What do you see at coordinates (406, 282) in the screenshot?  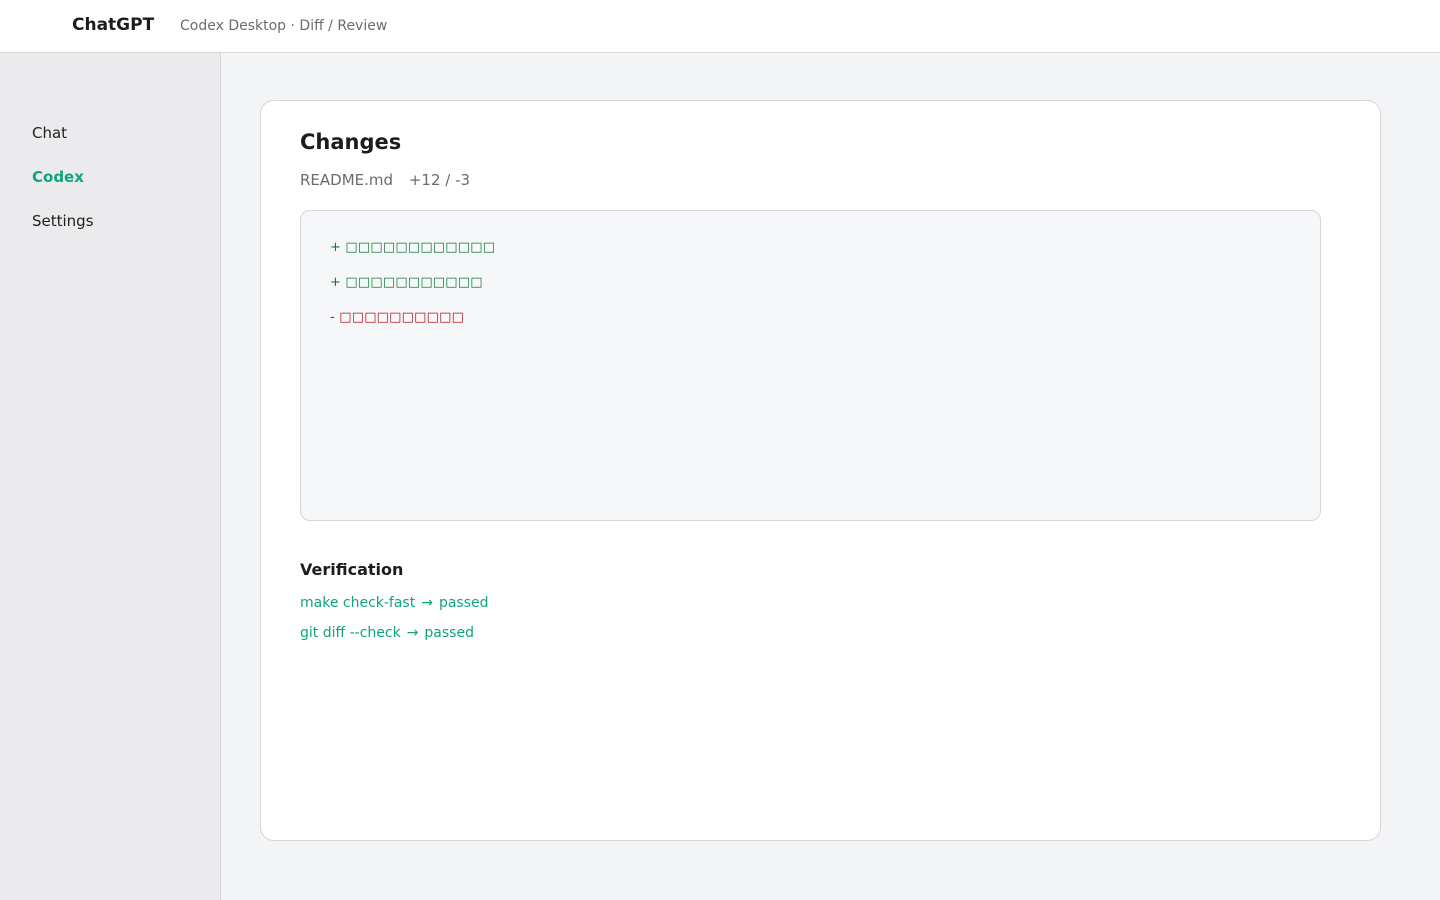 I see `diff-line-added: + □□□□□□□□□□□` at bounding box center [406, 282].